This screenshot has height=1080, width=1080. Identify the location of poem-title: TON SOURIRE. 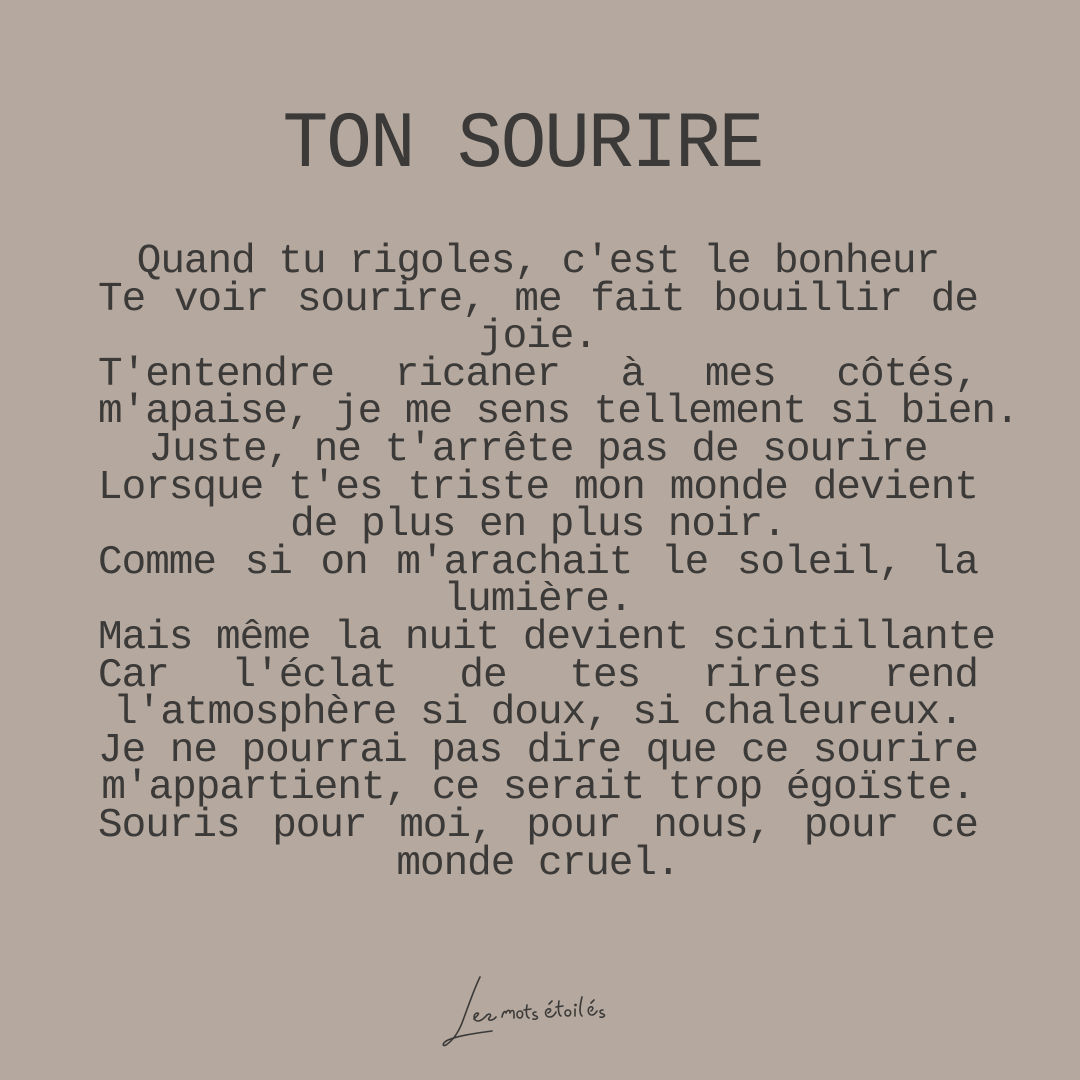
(523, 145).